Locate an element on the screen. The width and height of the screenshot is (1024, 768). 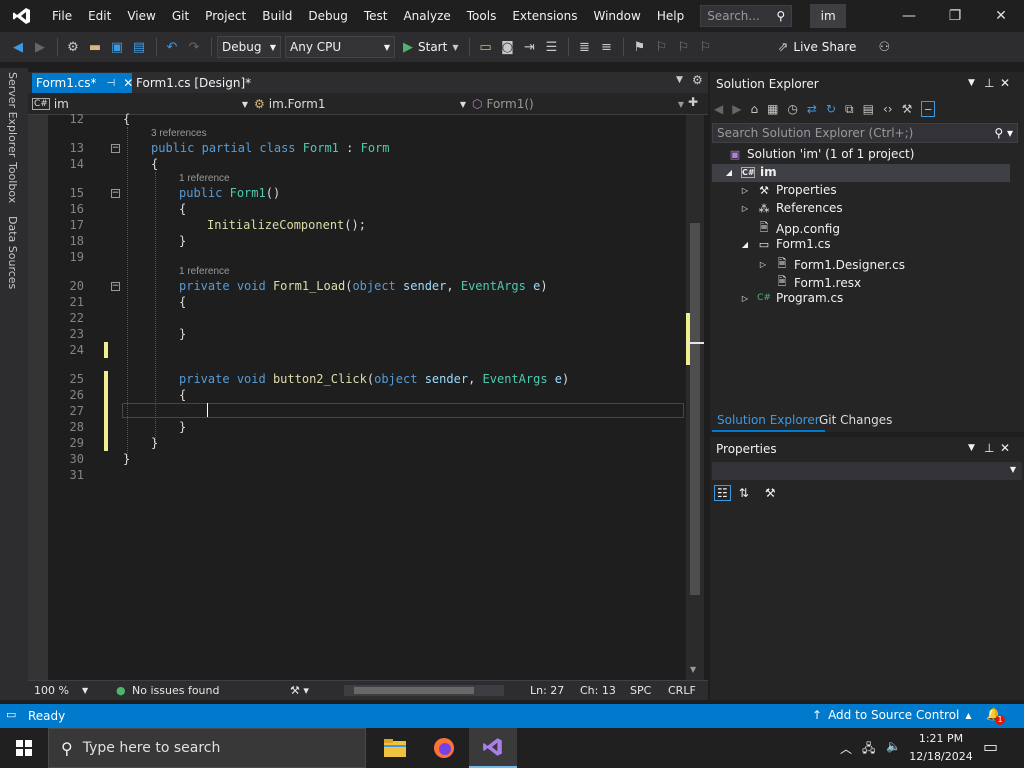
zoom-level: 100 % is located at coordinates (51, 690).